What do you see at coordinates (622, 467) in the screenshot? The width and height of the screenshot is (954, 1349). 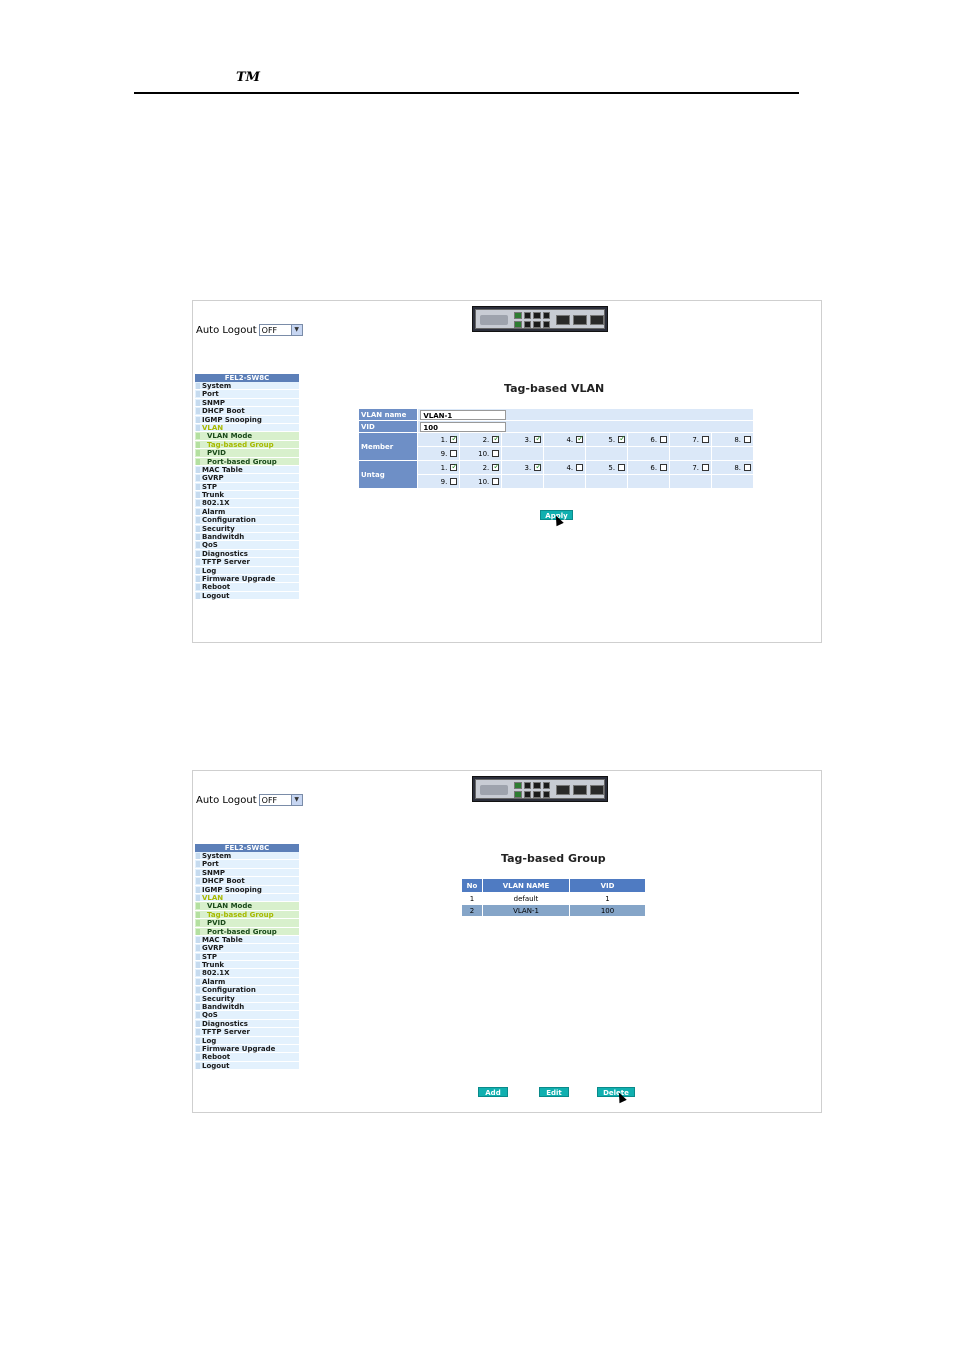 I see `untag-port-5-checkbox` at bounding box center [622, 467].